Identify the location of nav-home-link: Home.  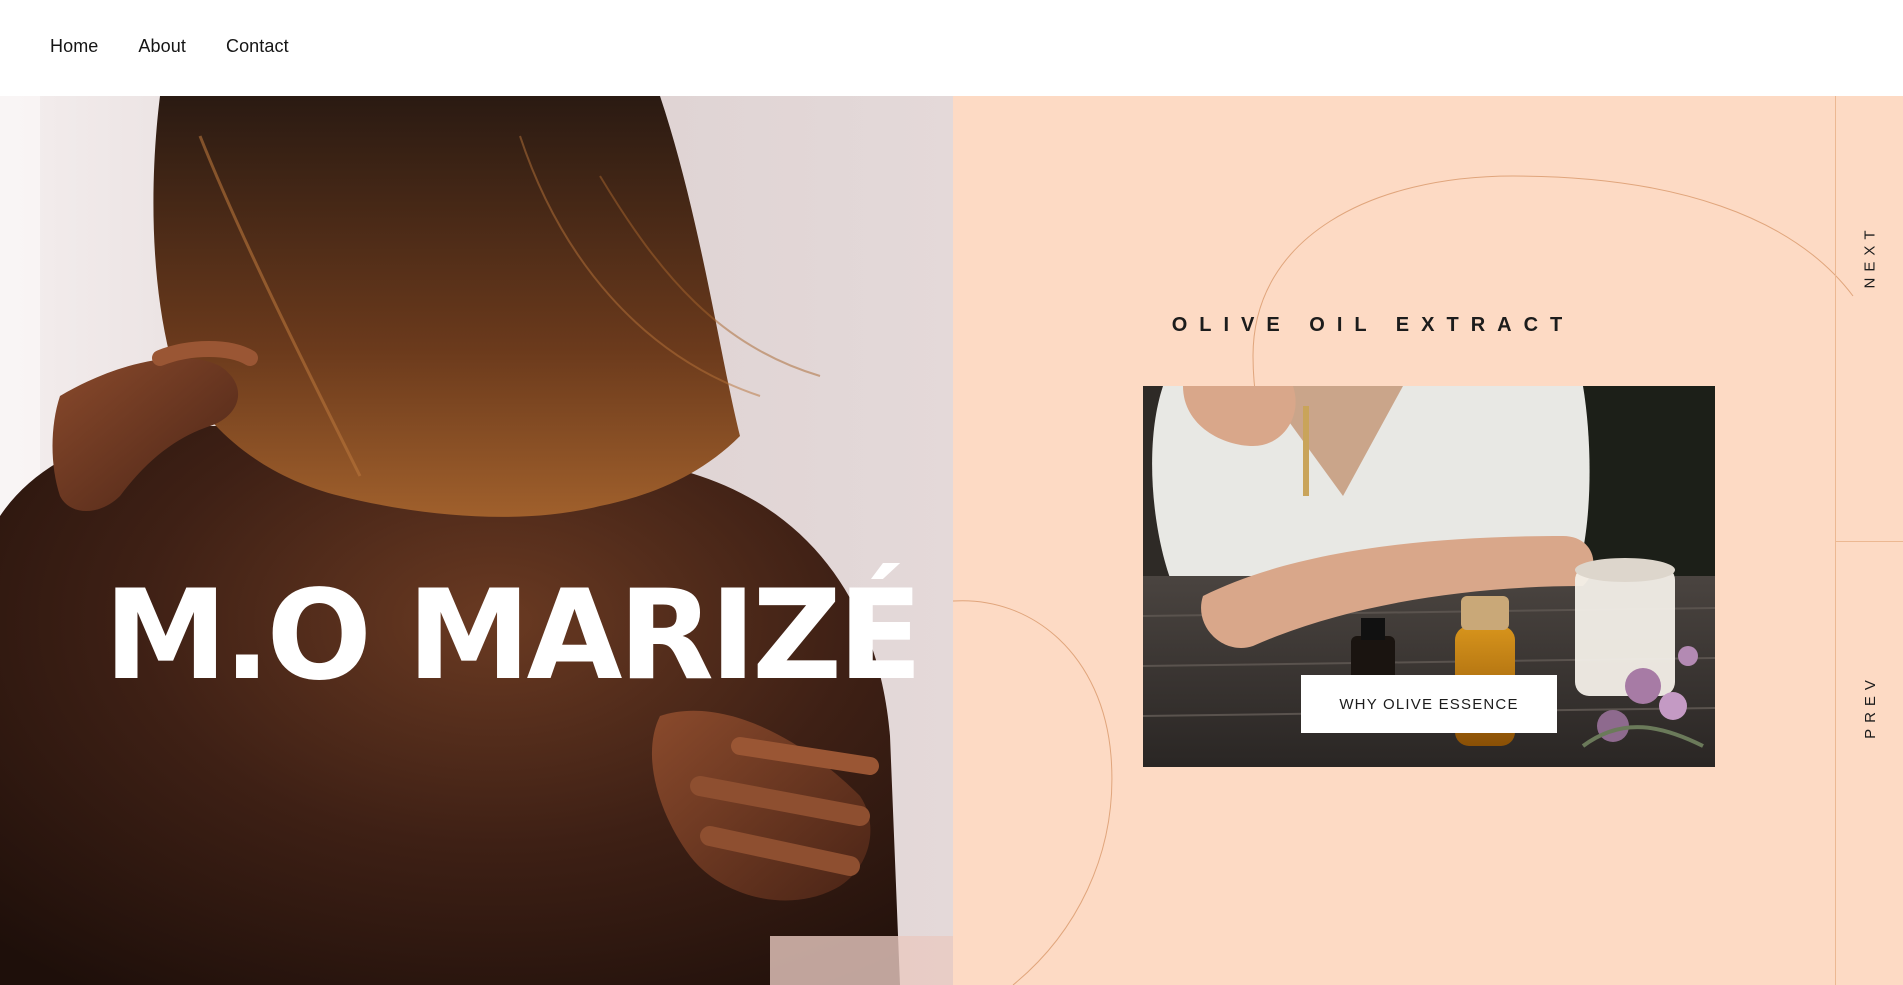
(74, 46).